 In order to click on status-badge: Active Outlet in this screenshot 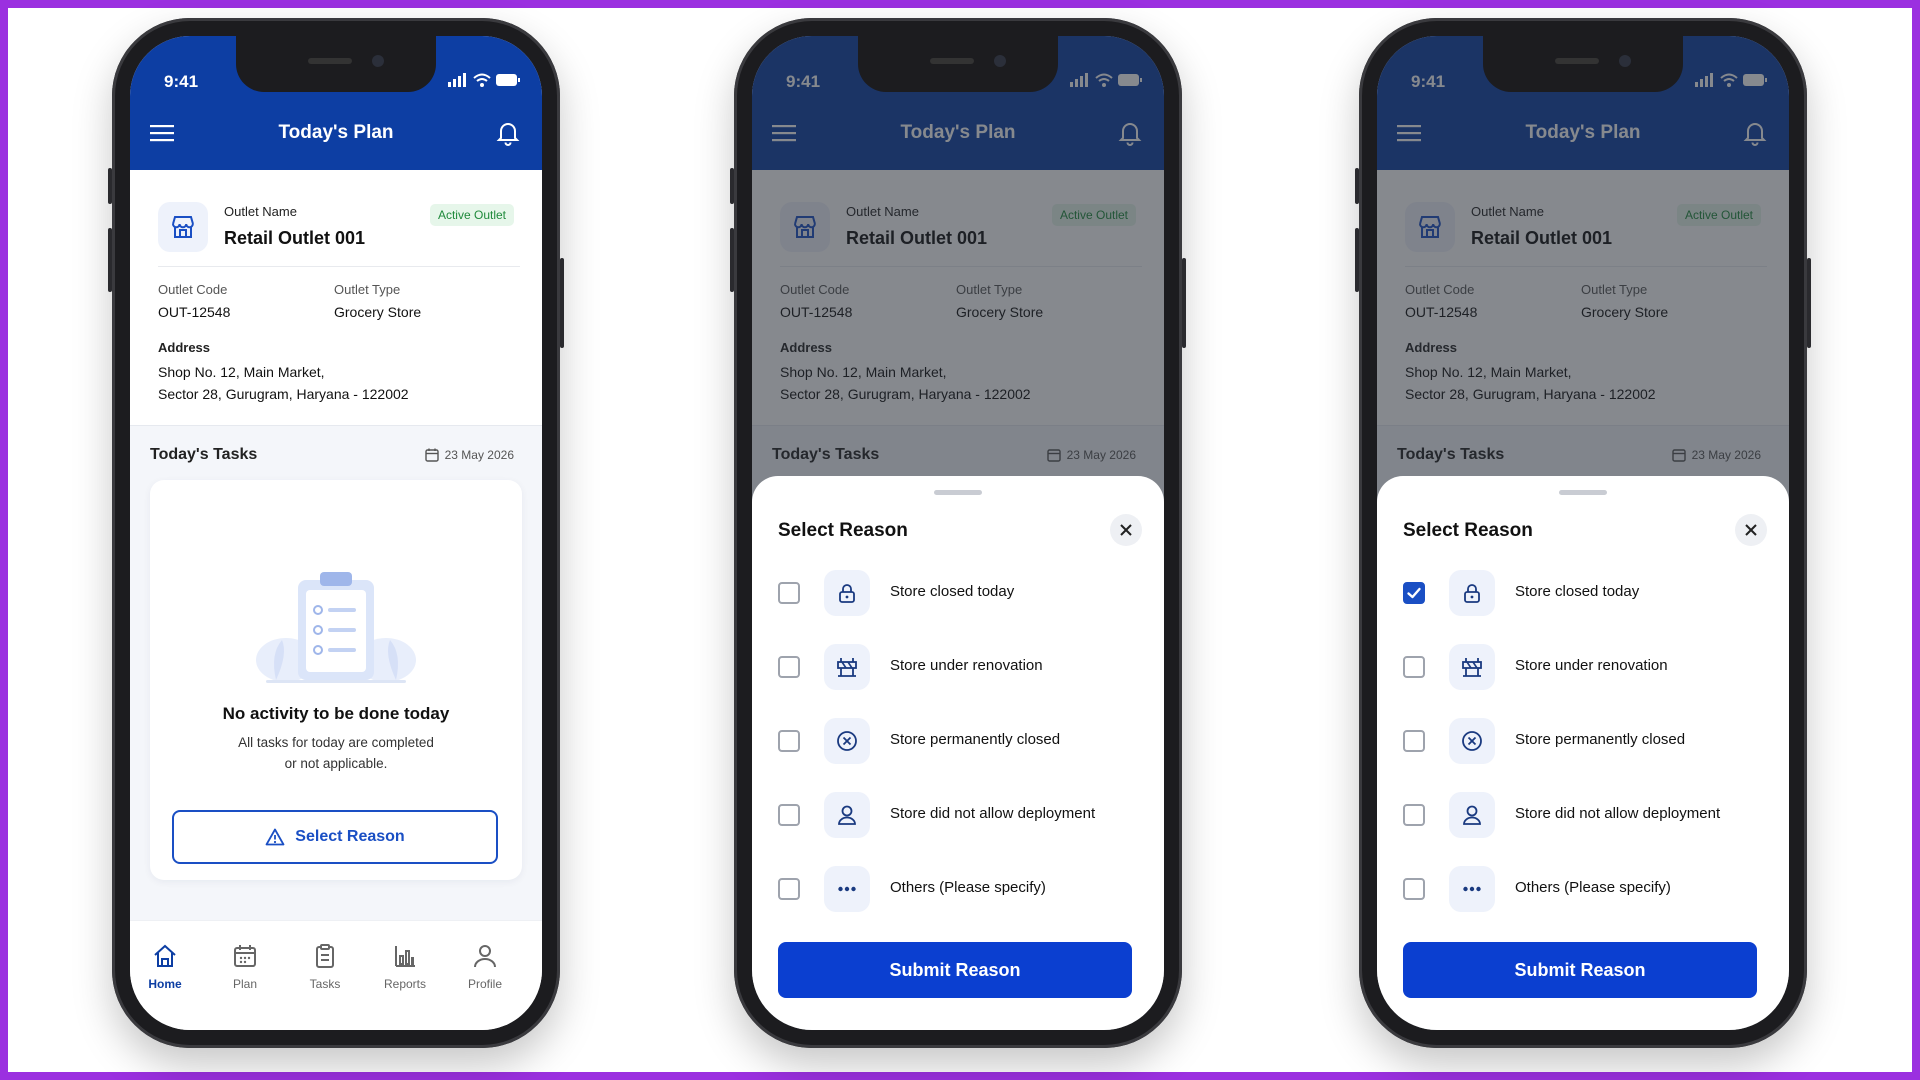, I will do `click(471, 215)`.